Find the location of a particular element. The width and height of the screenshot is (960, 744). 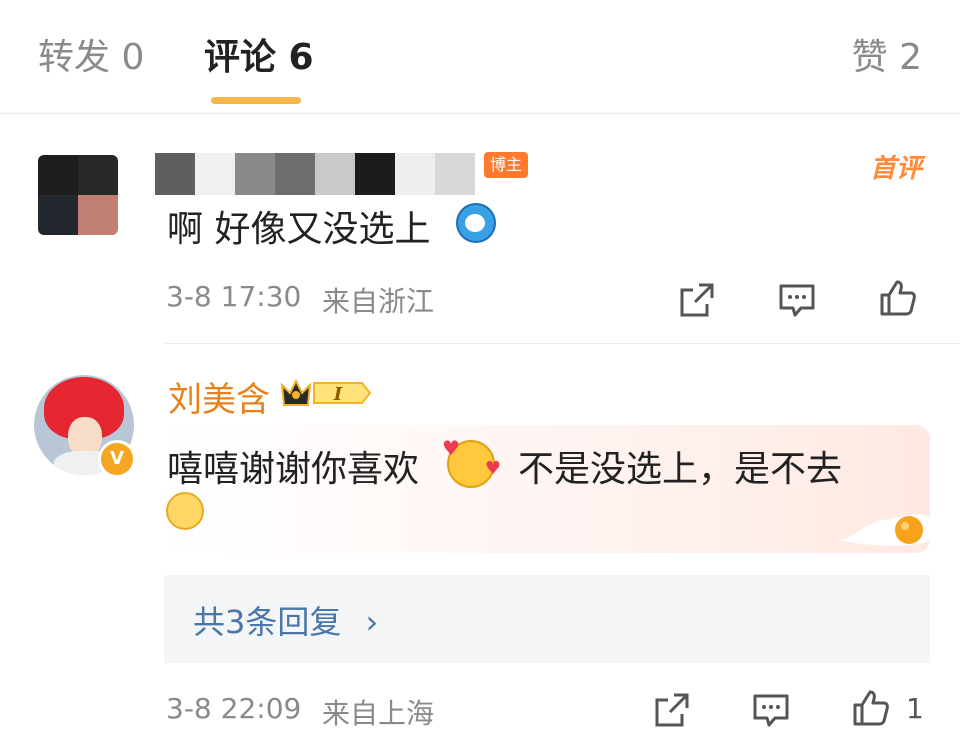

doraemon-emoji-icon is located at coordinates (476, 223).